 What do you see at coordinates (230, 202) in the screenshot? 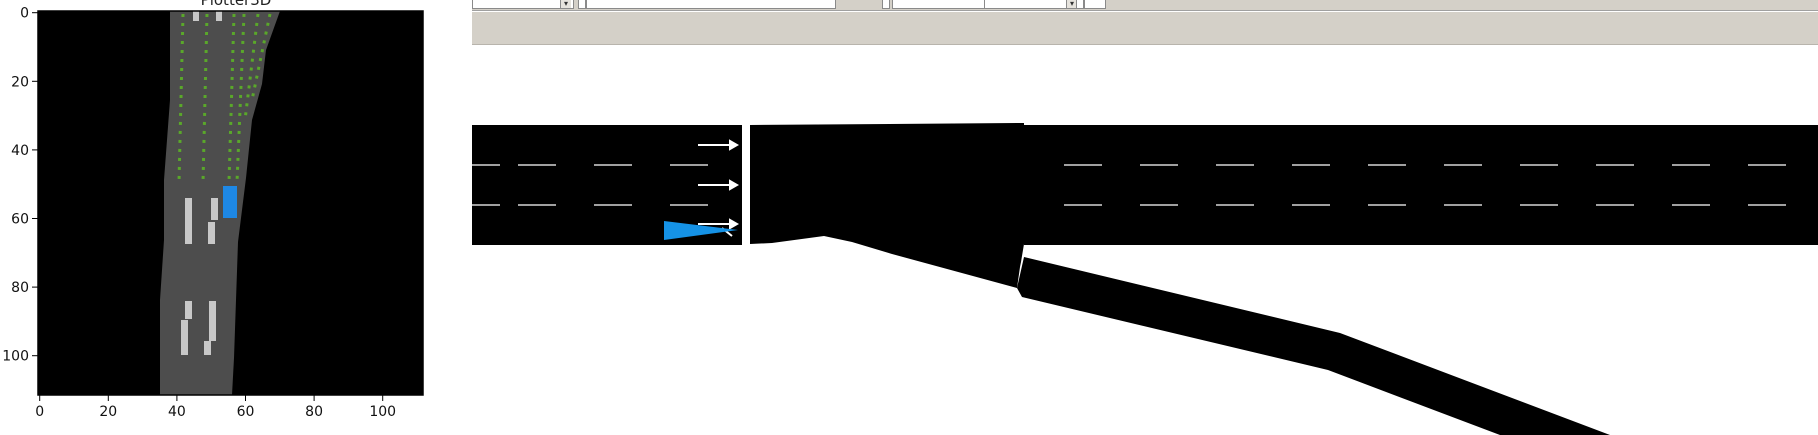
I see `ego-vehicle` at bounding box center [230, 202].